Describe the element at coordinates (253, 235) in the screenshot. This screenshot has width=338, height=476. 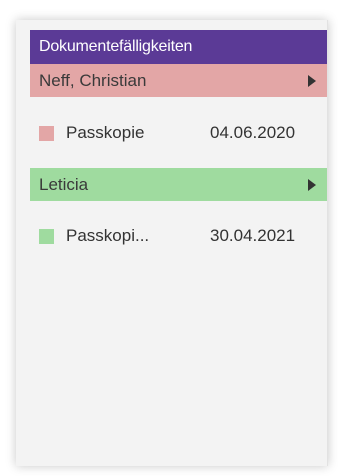
I see `document-due-date: 30.04.2021` at that location.